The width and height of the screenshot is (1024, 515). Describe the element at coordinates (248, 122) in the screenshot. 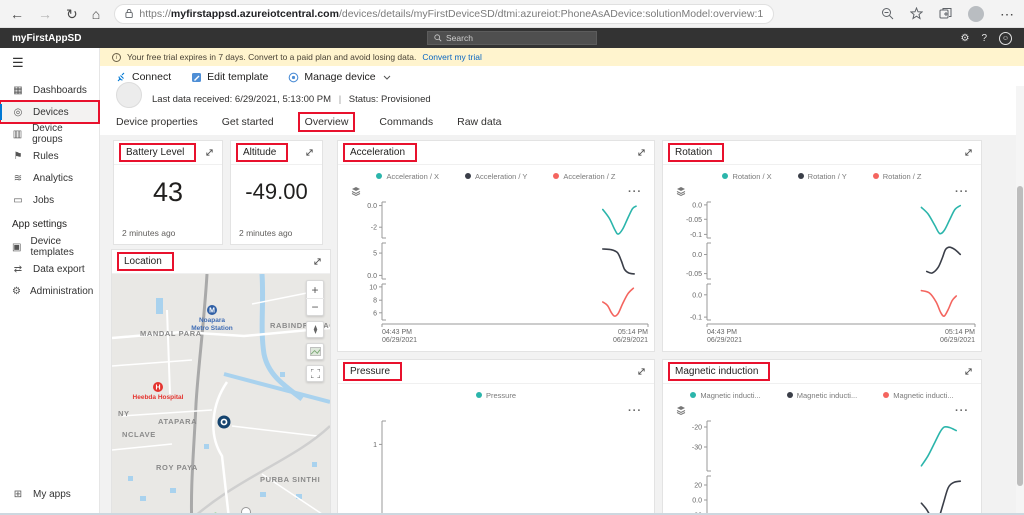

I see `tab-get-started: Get started` at that location.